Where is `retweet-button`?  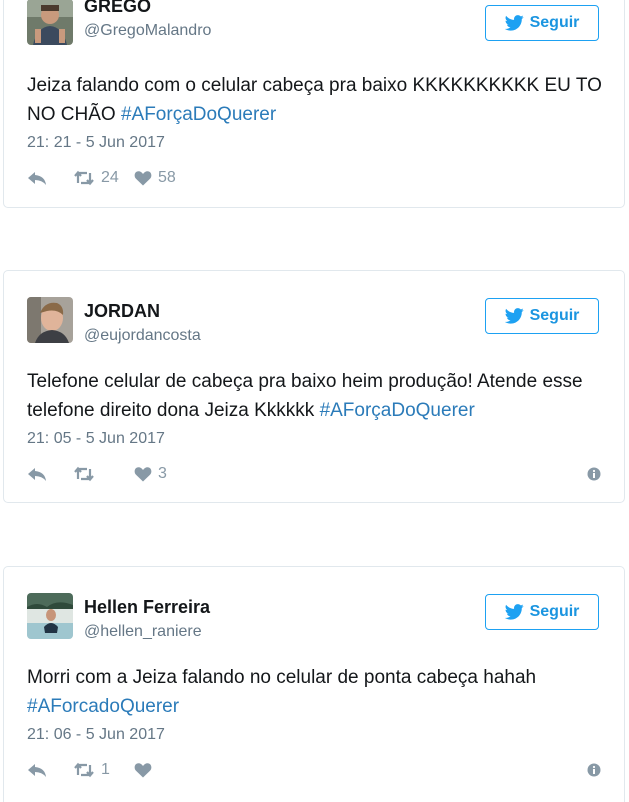 retweet-button is located at coordinates (103, 474).